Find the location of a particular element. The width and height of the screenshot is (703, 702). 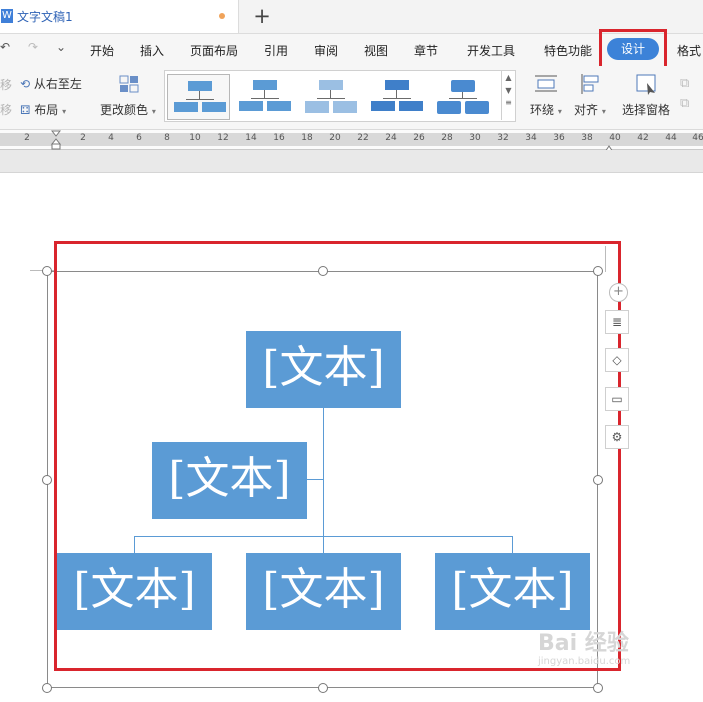

ruler-tick: 38 is located at coordinates (587, 138).